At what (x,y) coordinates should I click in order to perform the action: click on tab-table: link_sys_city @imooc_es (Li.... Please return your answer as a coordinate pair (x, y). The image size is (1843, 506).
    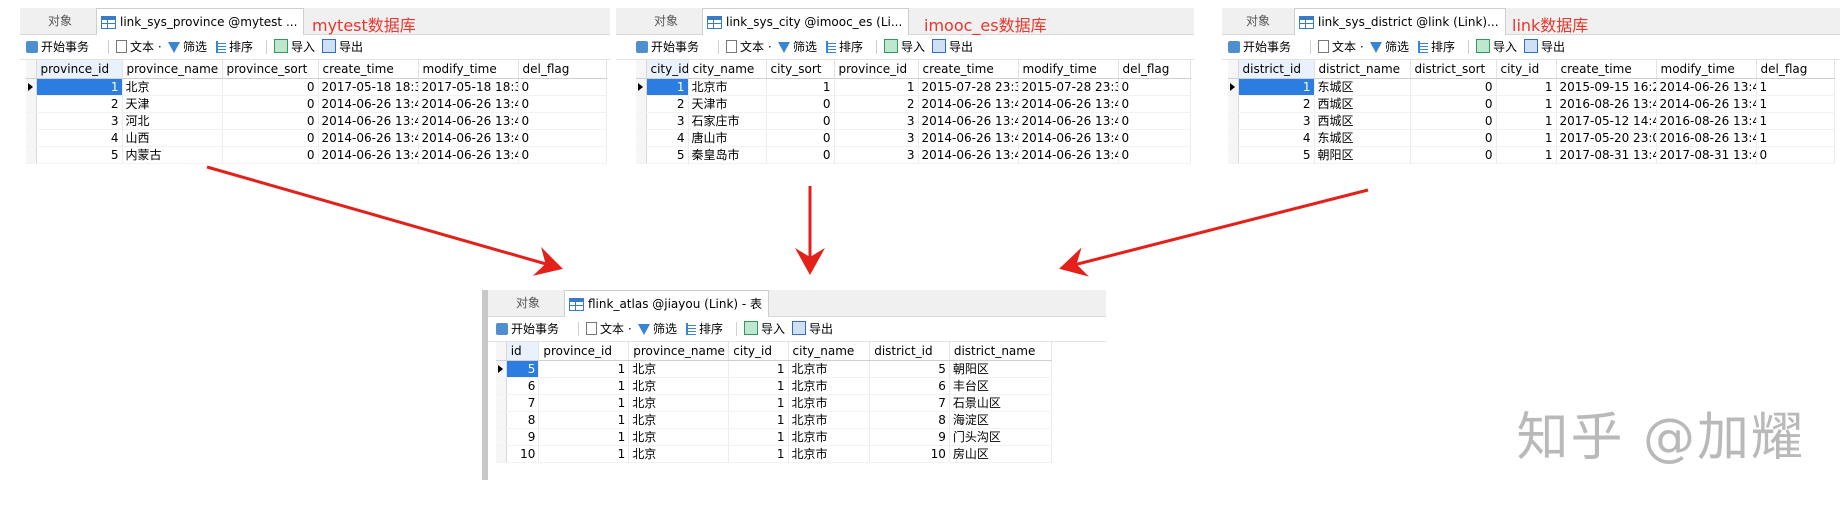
    Looking at the image, I should click on (806, 21).